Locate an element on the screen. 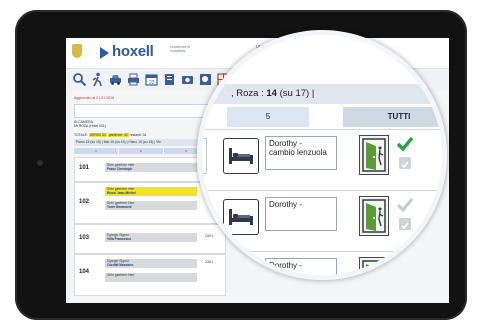 The width and height of the screenshot is (483, 325). green-checkmark-icon is located at coordinates (405, 144).